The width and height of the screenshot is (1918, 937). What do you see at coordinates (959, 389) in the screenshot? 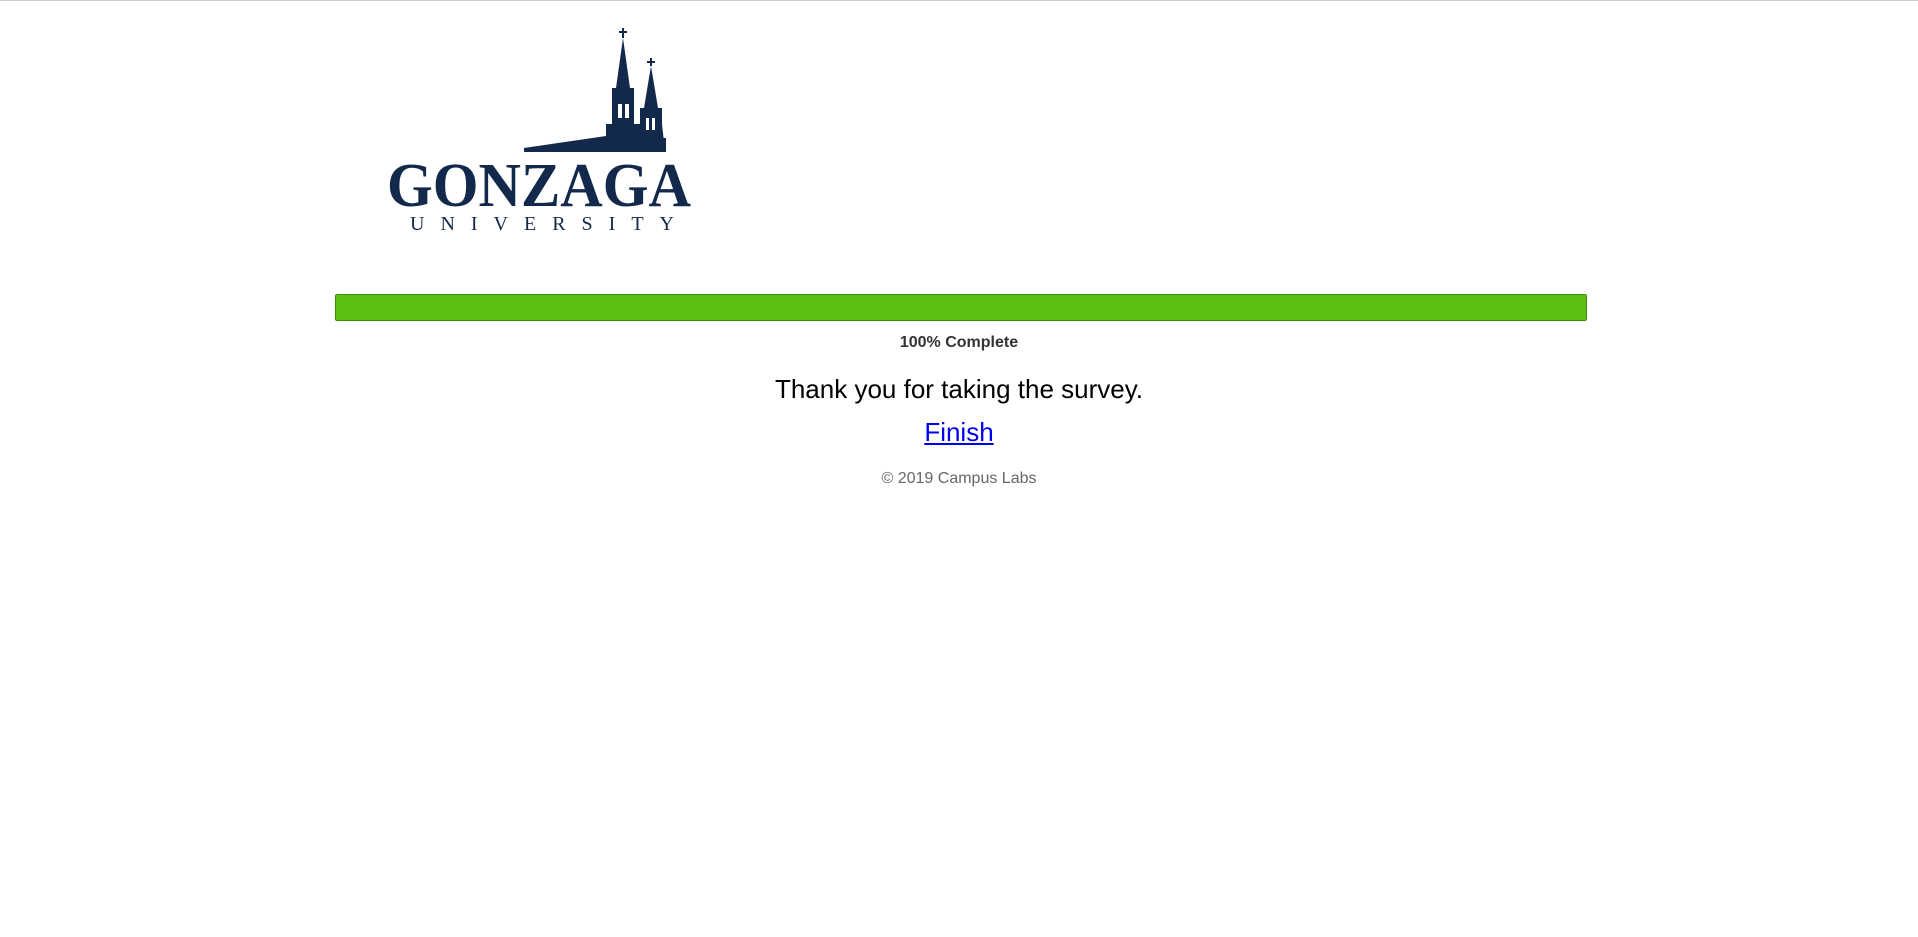
I see `thank-you-message: Thank you for taking the survey.` at bounding box center [959, 389].